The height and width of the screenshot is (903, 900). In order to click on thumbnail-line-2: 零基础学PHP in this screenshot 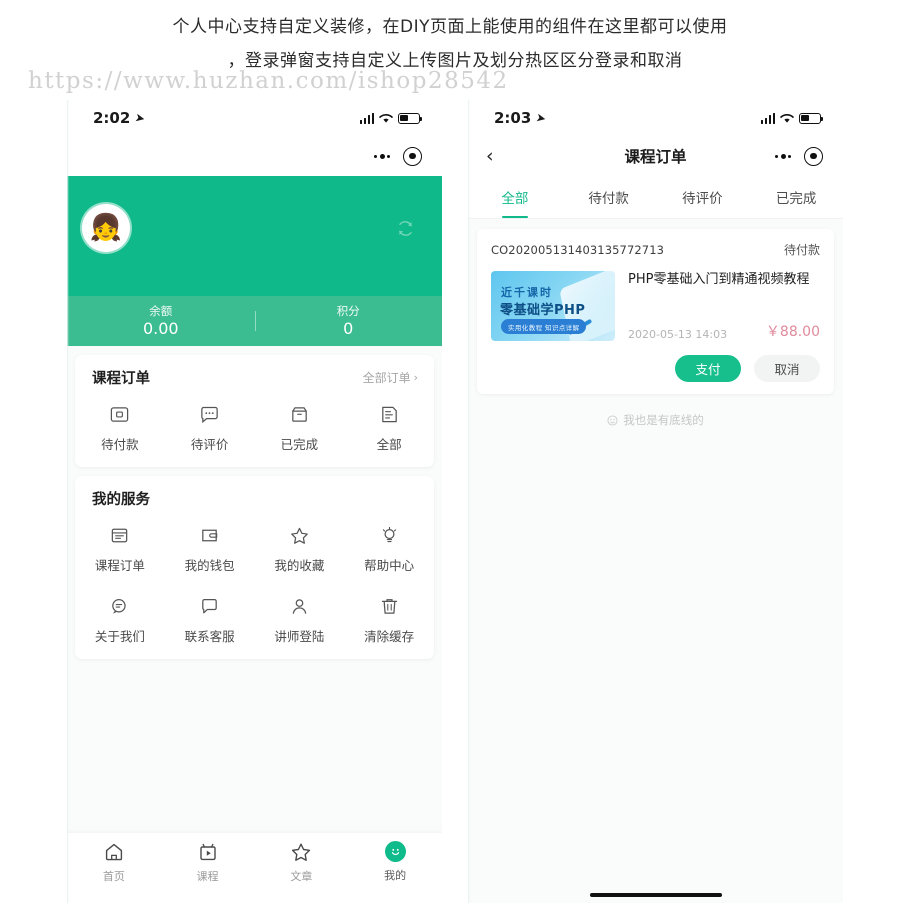, I will do `click(543, 310)`.